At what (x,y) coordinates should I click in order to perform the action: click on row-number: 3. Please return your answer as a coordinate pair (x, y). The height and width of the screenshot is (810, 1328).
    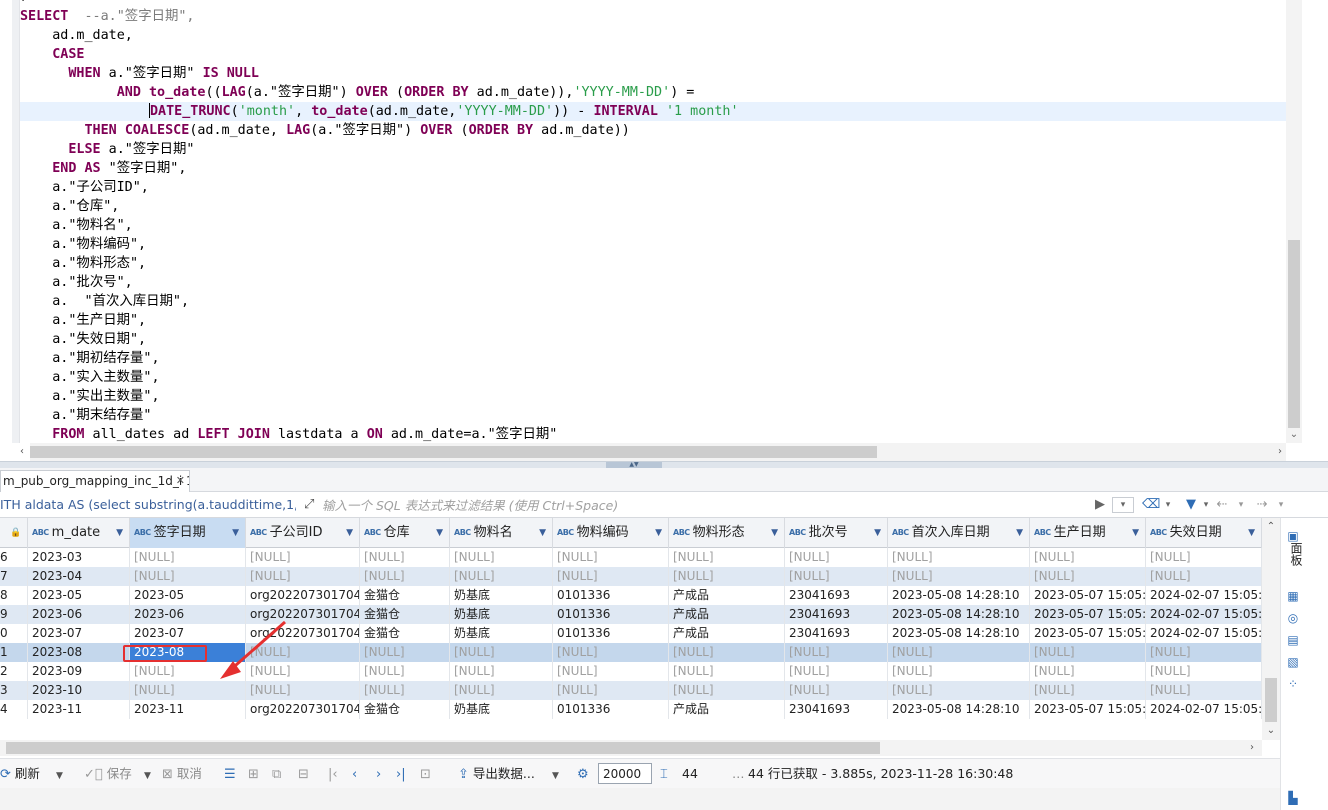
    Looking at the image, I should click on (14, 690).